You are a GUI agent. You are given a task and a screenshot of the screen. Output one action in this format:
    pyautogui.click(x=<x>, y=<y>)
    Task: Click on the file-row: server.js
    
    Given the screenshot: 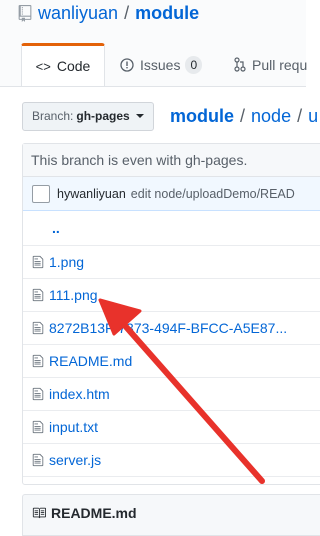 What is the action you would take?
    pyautogui.click(x=171, y=460)
    